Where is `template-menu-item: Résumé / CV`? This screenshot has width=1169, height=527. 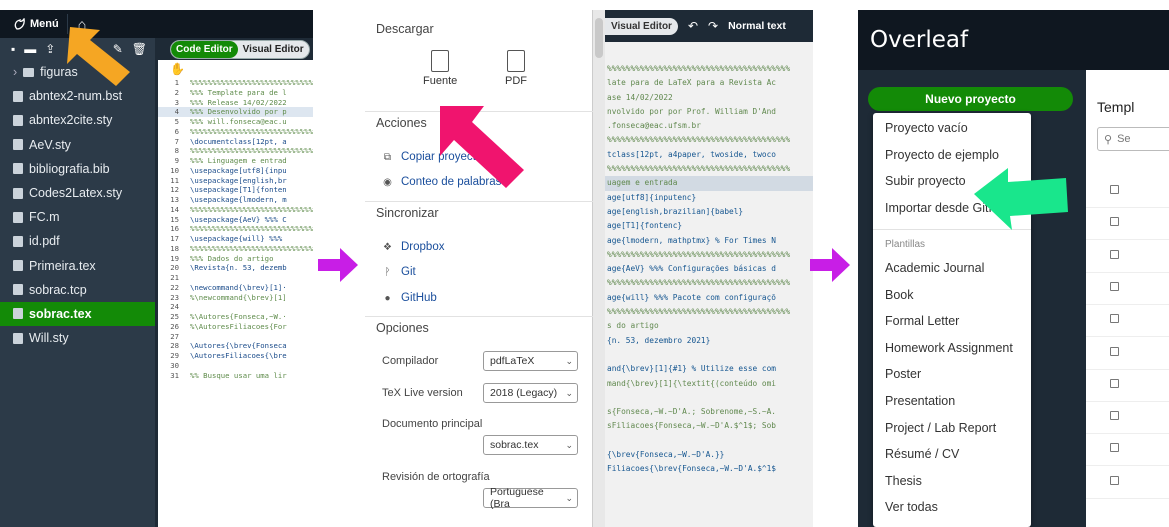
template-menu-item: Résumé / CV is located at coordinates (922, 454).